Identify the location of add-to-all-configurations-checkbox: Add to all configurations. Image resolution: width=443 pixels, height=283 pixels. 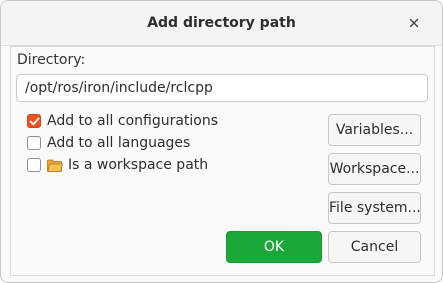
(122, 121).